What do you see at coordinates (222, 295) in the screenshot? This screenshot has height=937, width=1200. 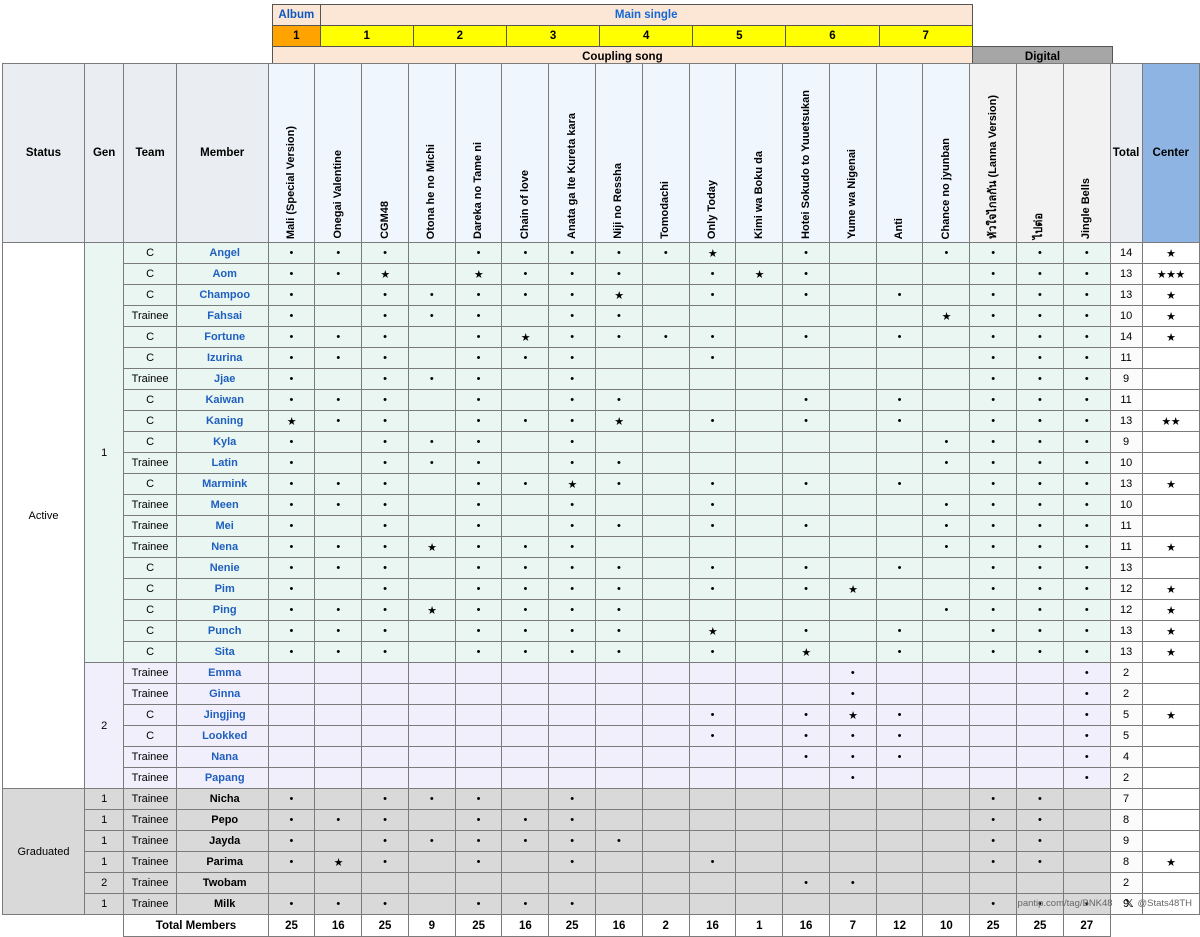 I see `member-name-cell: Champoo` at bounding box center [222, 295].